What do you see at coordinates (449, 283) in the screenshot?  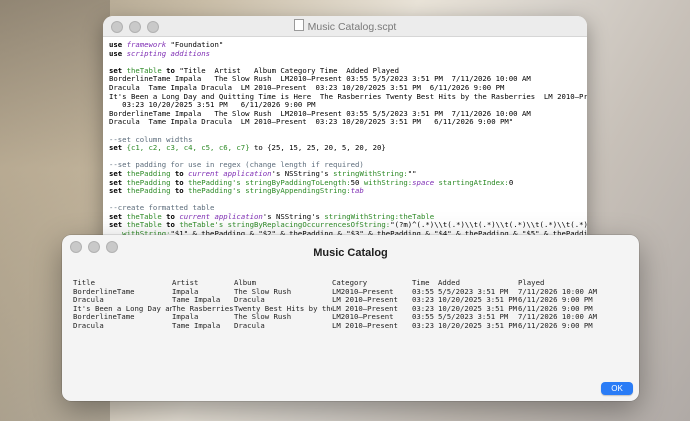 I see `column-header: Added` at bounding box center [449, 283].